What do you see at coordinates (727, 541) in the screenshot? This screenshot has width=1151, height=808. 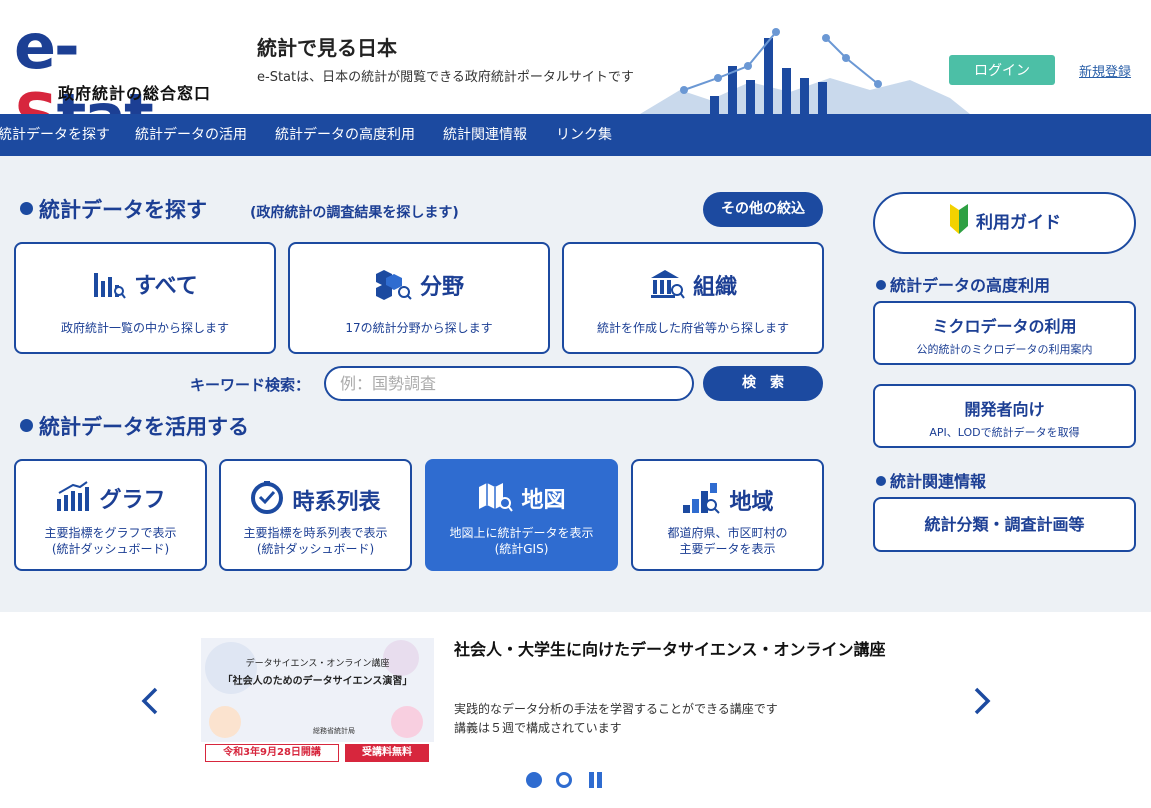 I see `card-desc-region: 都道府県、市区町村の 主要データを表示` at bounding box center [727, 541].